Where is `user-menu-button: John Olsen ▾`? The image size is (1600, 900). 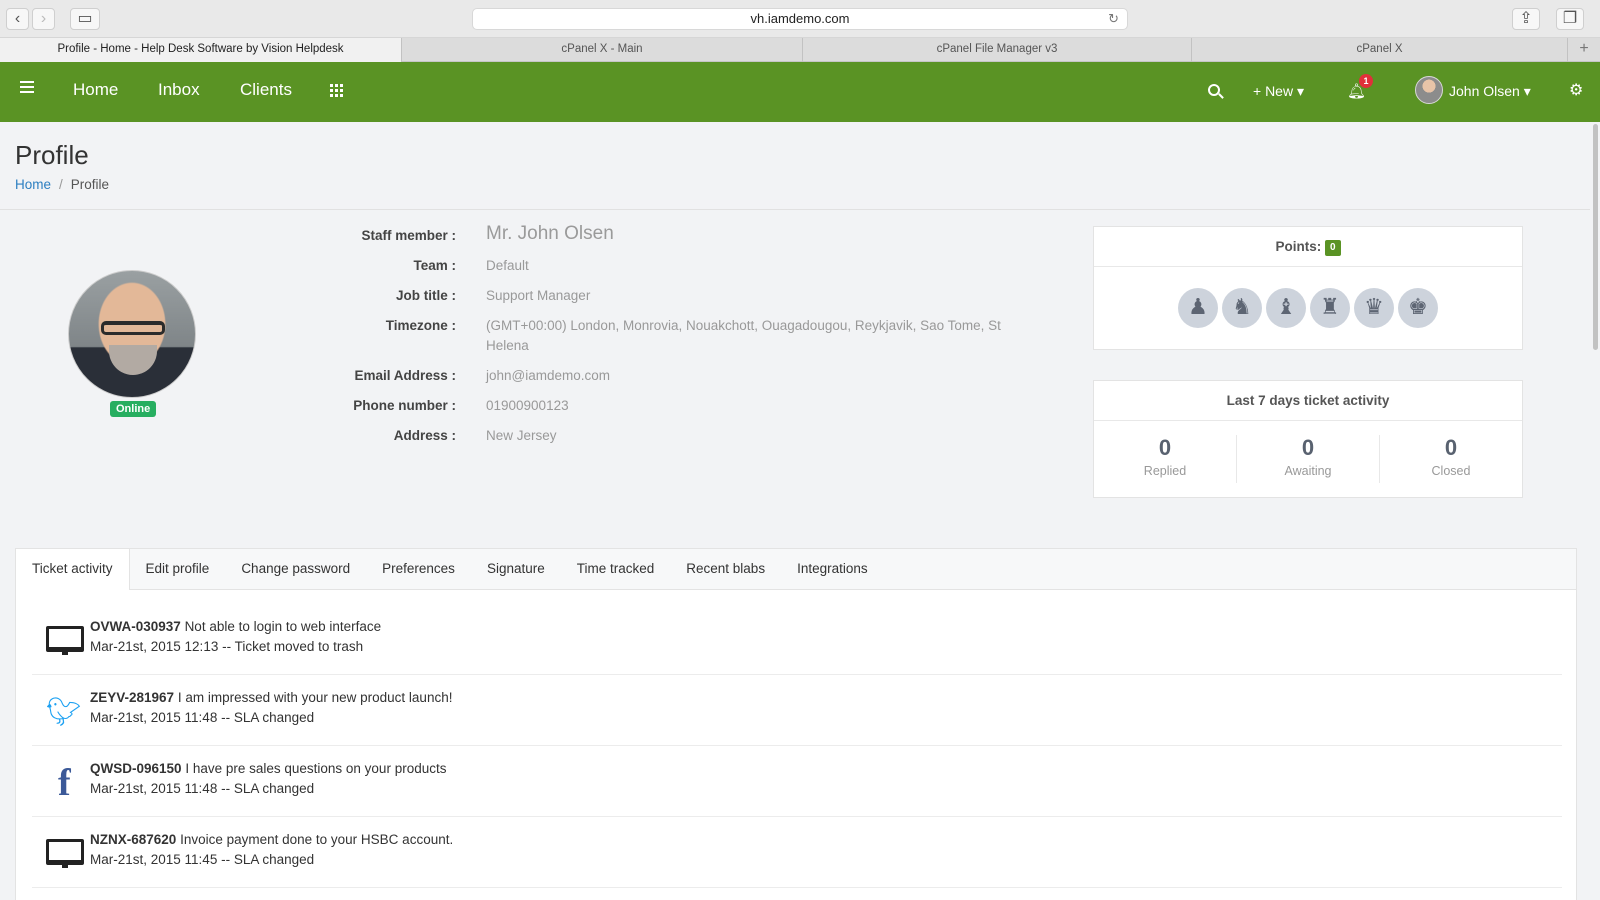
user-menu-button: John Olsen ▾ is located at coordinates (1490, 91).